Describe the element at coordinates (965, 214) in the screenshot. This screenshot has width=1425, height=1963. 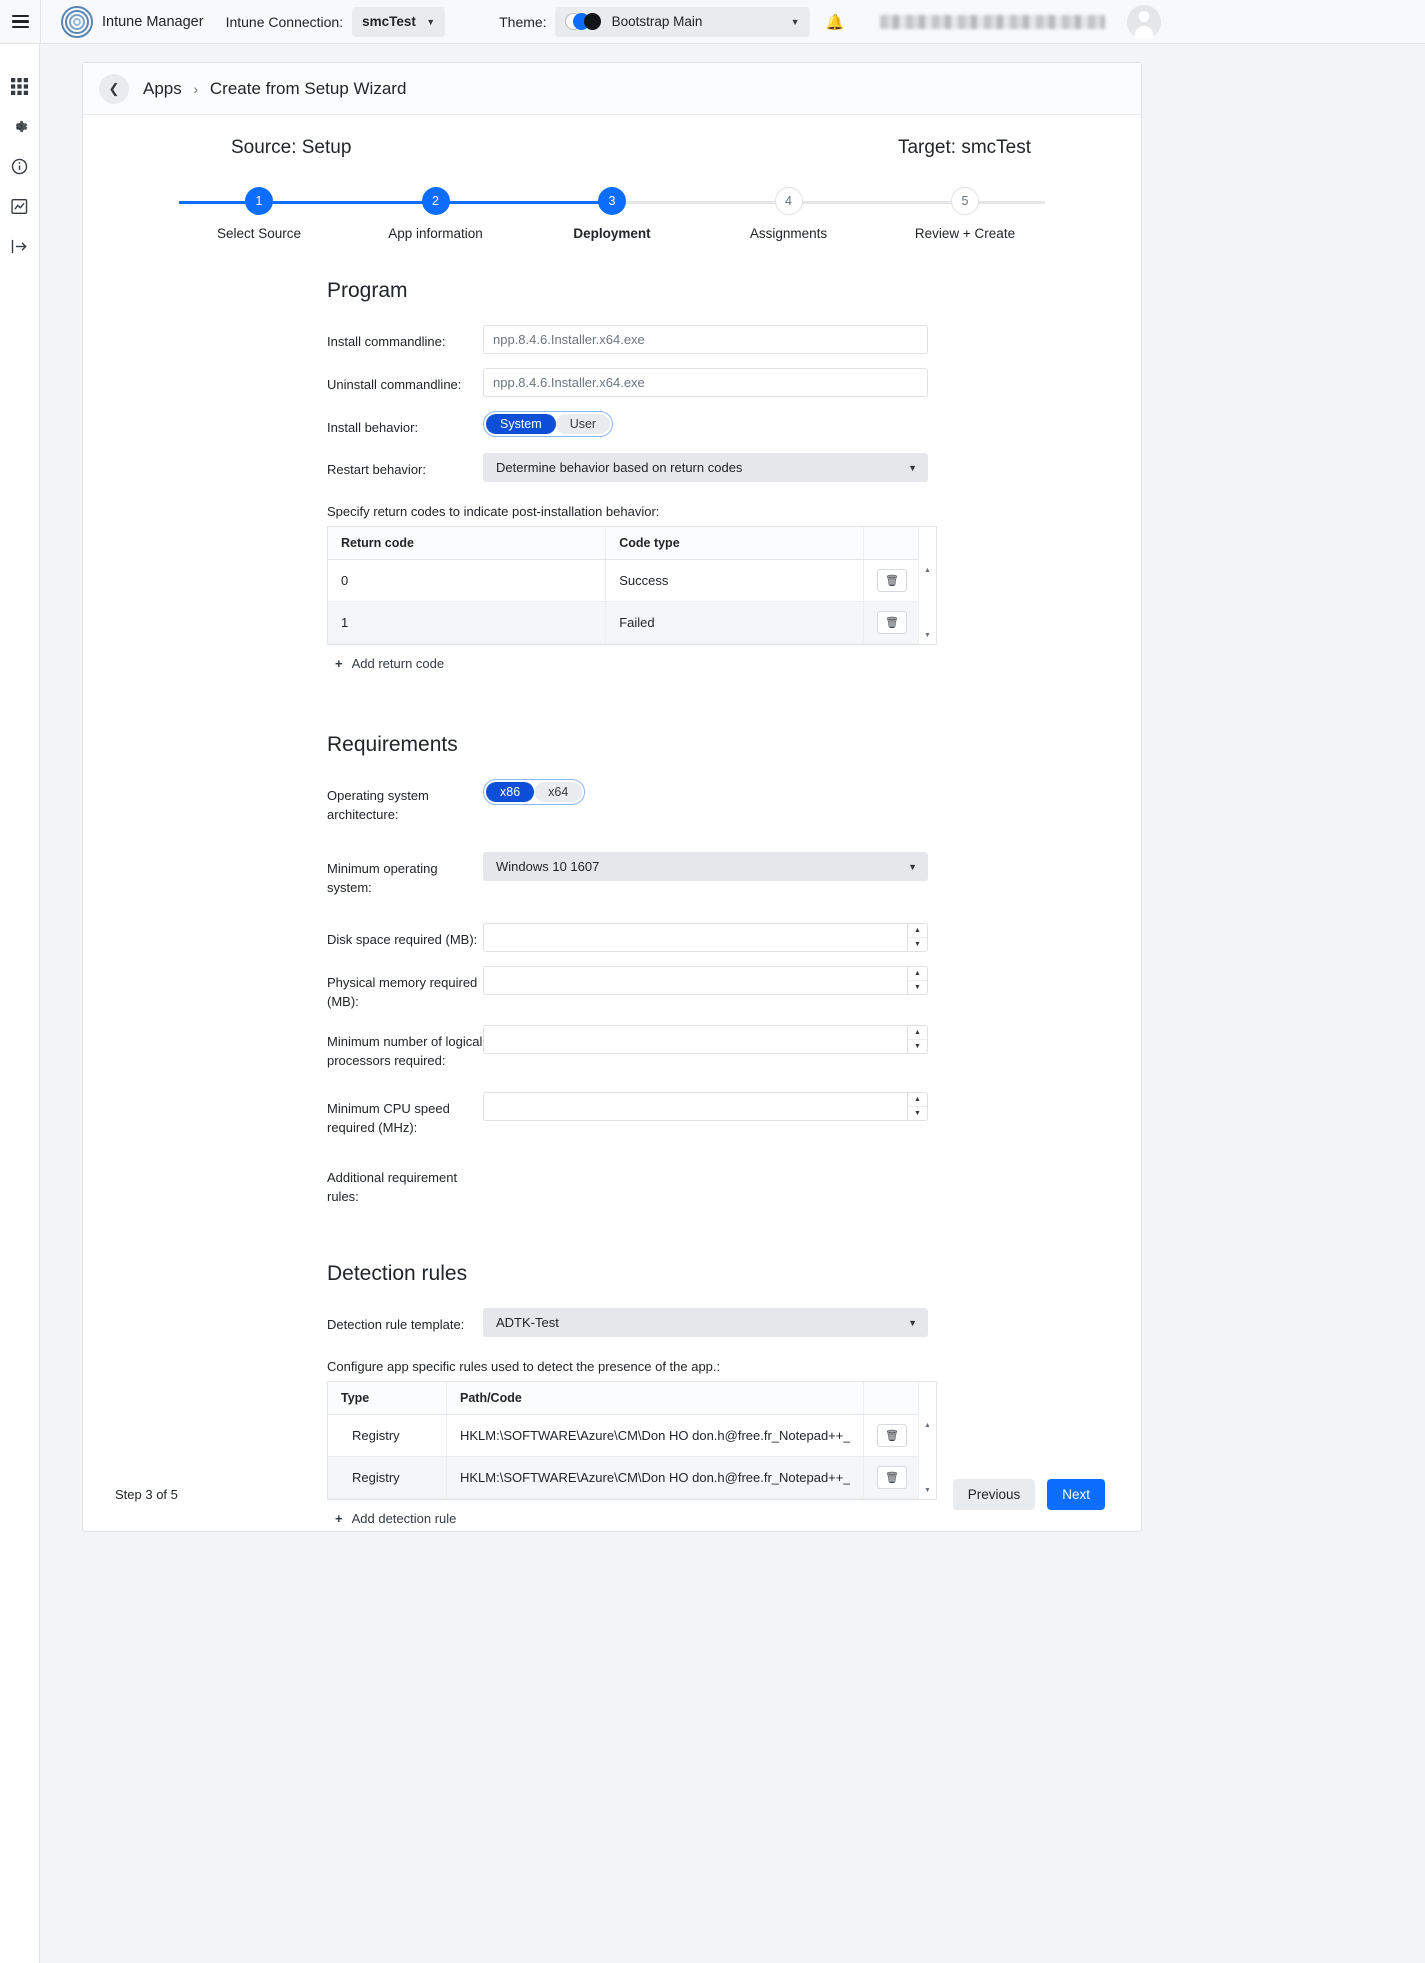
I see `wizard-step-5: 5 Review + Create` at that location.